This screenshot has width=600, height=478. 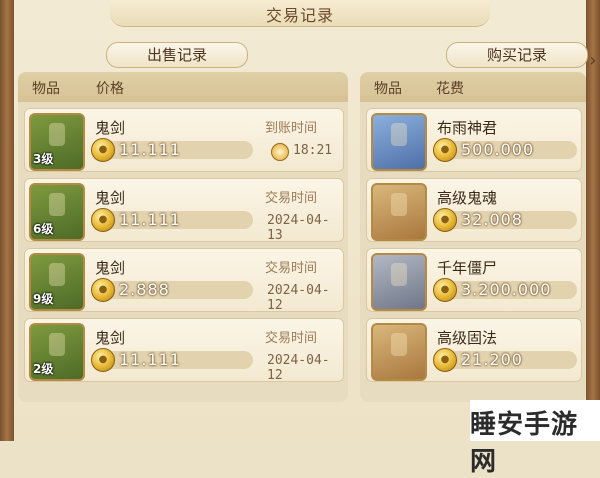 I want to click on price-bar: ● 500.000, so click(x=505, y=150).